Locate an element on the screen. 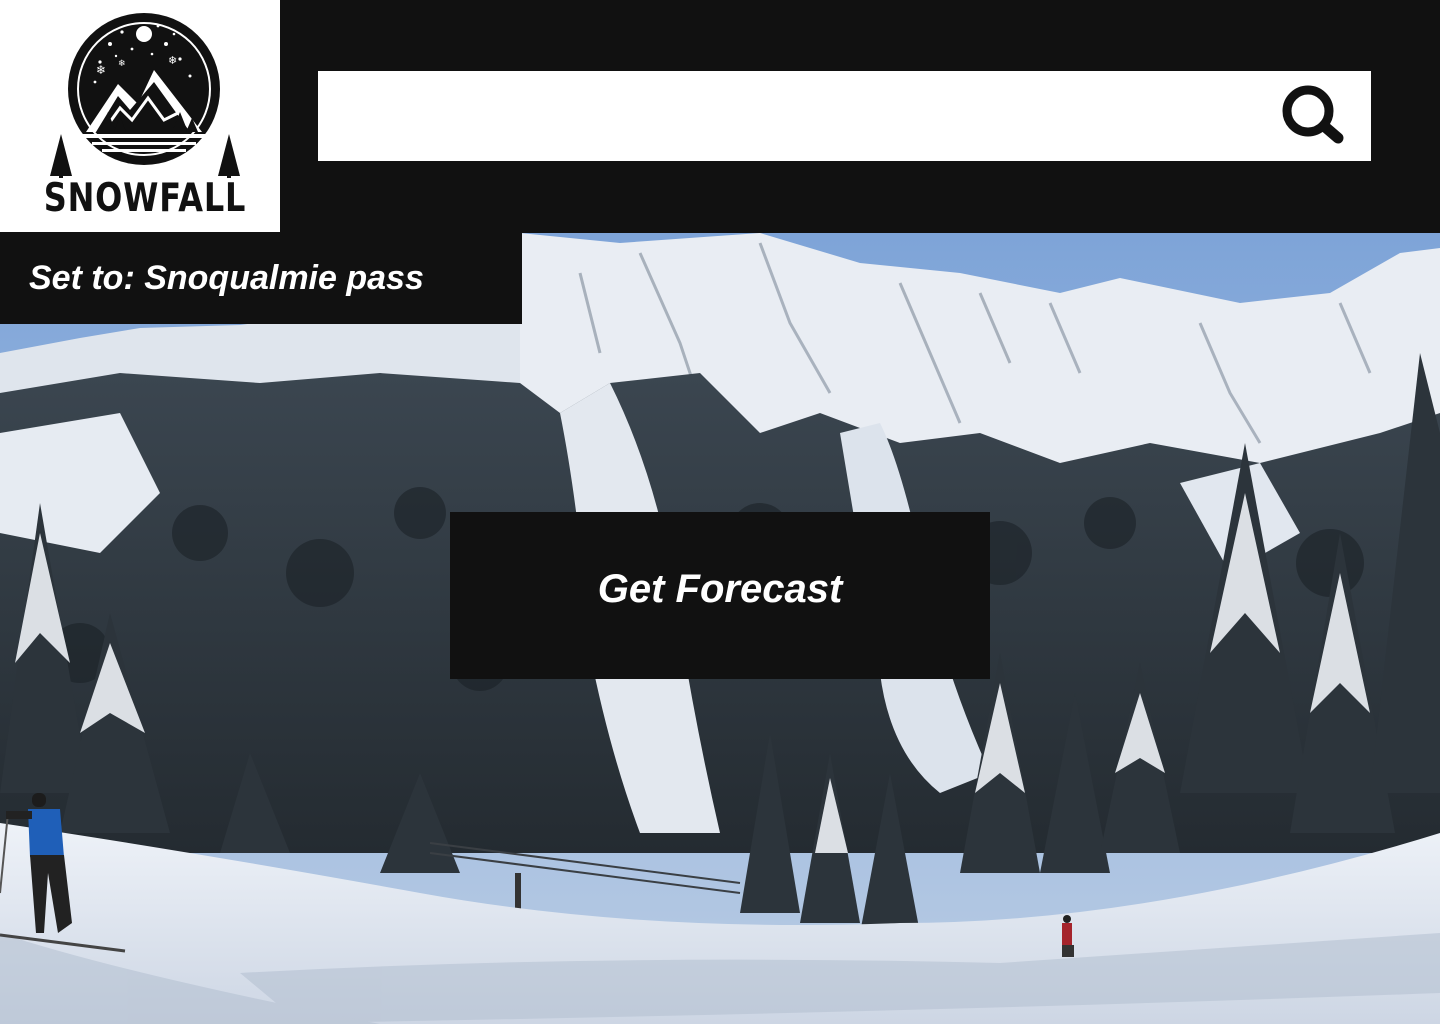  brand-name: SNOWFALL is located at coordinates (145, 198).